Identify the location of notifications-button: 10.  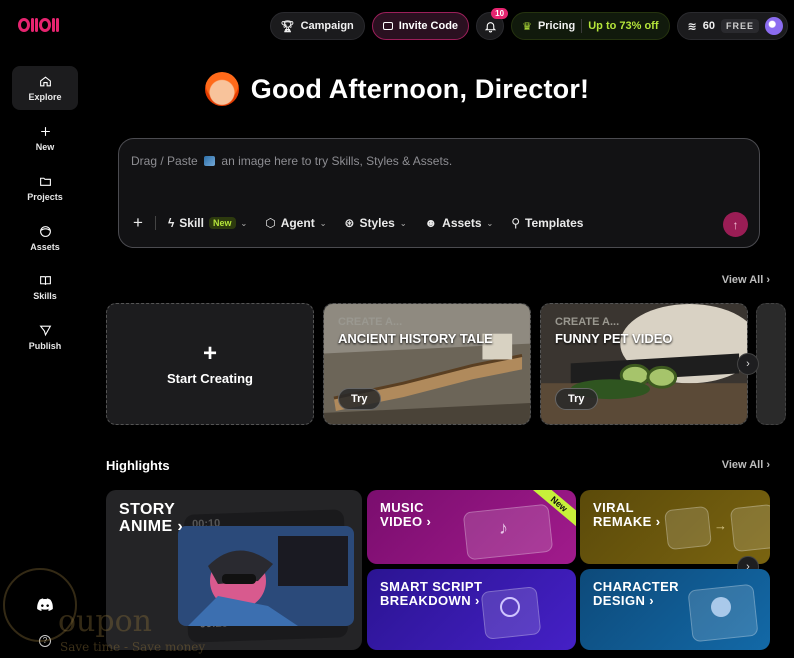
(492, 24).